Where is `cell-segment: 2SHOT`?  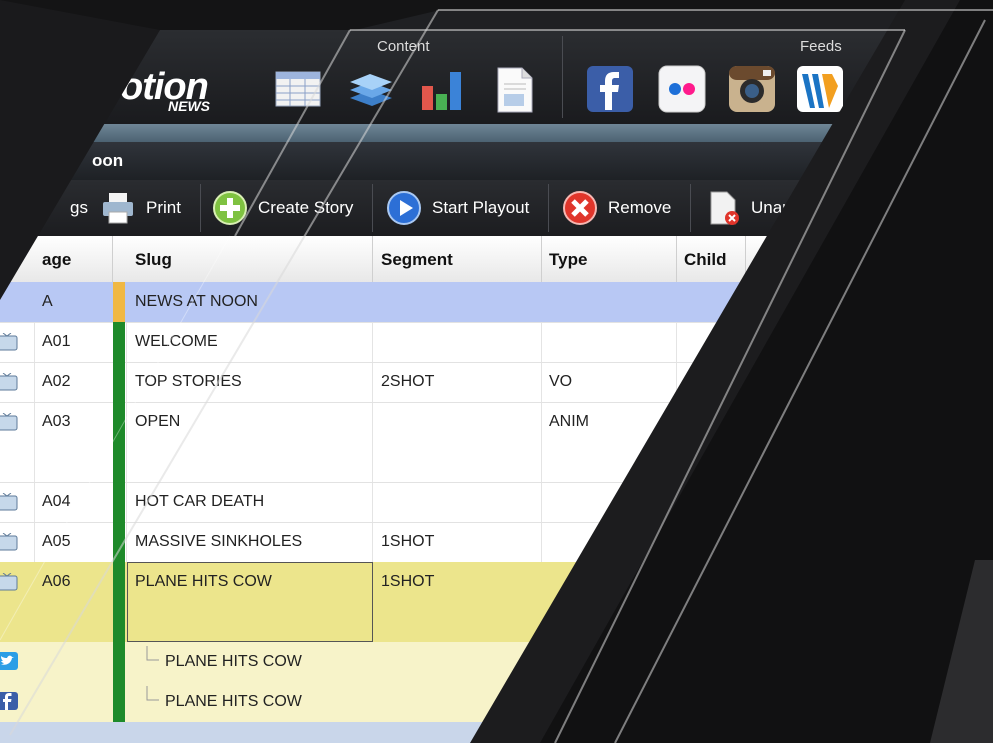
cell-segment: 2SHOT is located at coordinates (408, 381).